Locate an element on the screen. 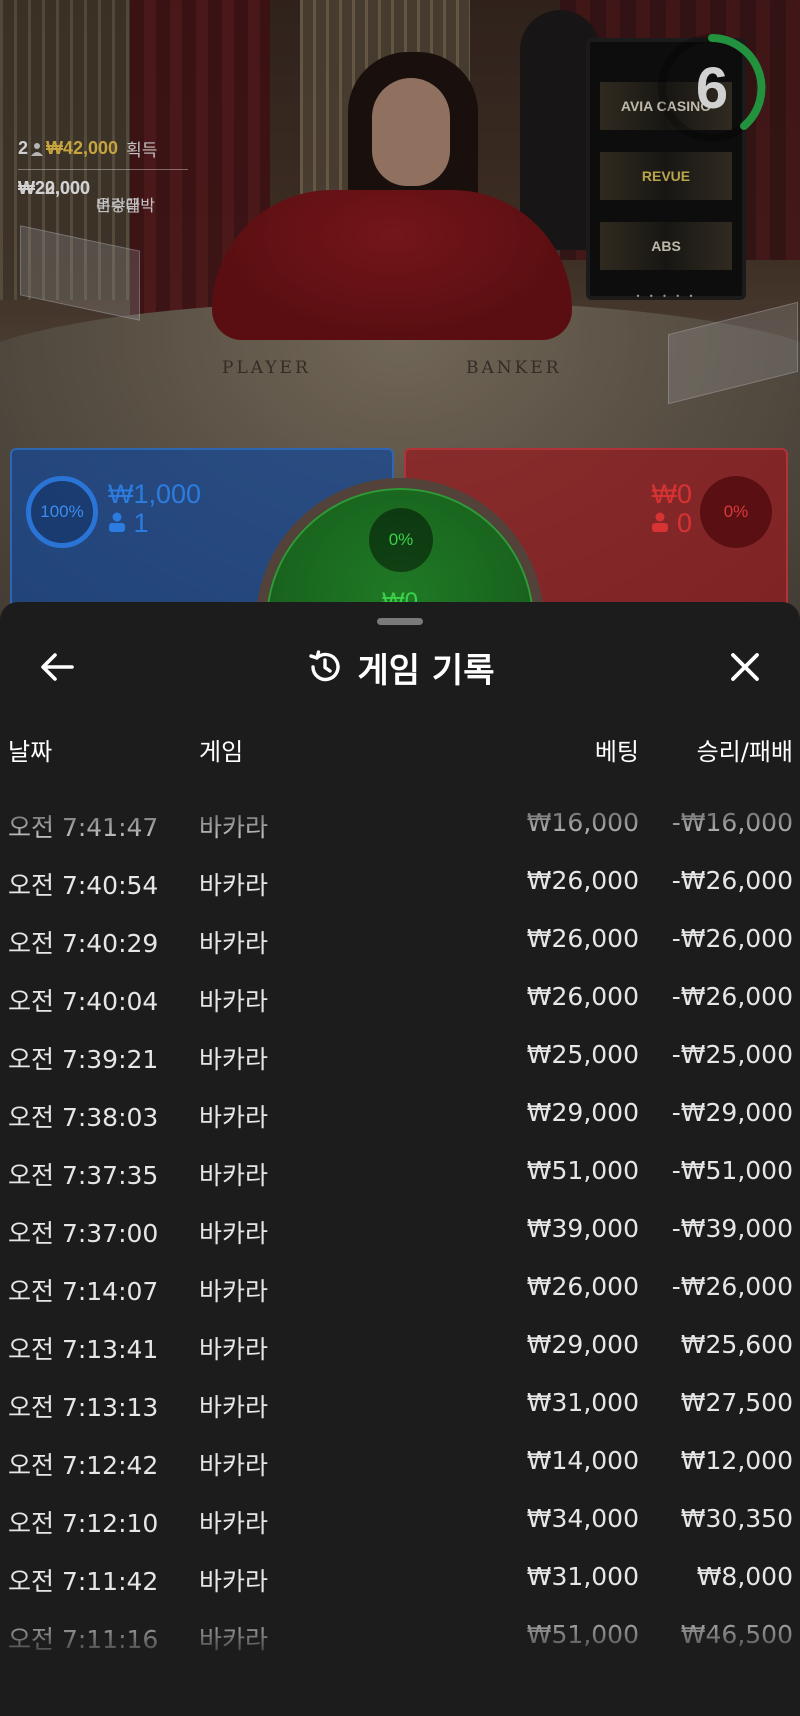 The width and height of the screenshot is (800, 1716). close-icon is located at coordinates (745, 667).